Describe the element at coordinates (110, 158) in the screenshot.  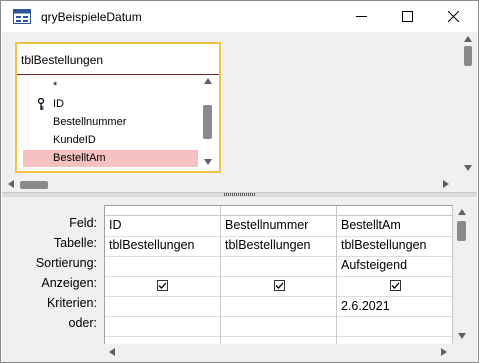
I see `field-list-item-bestelltam: BestelltAm` at that location.